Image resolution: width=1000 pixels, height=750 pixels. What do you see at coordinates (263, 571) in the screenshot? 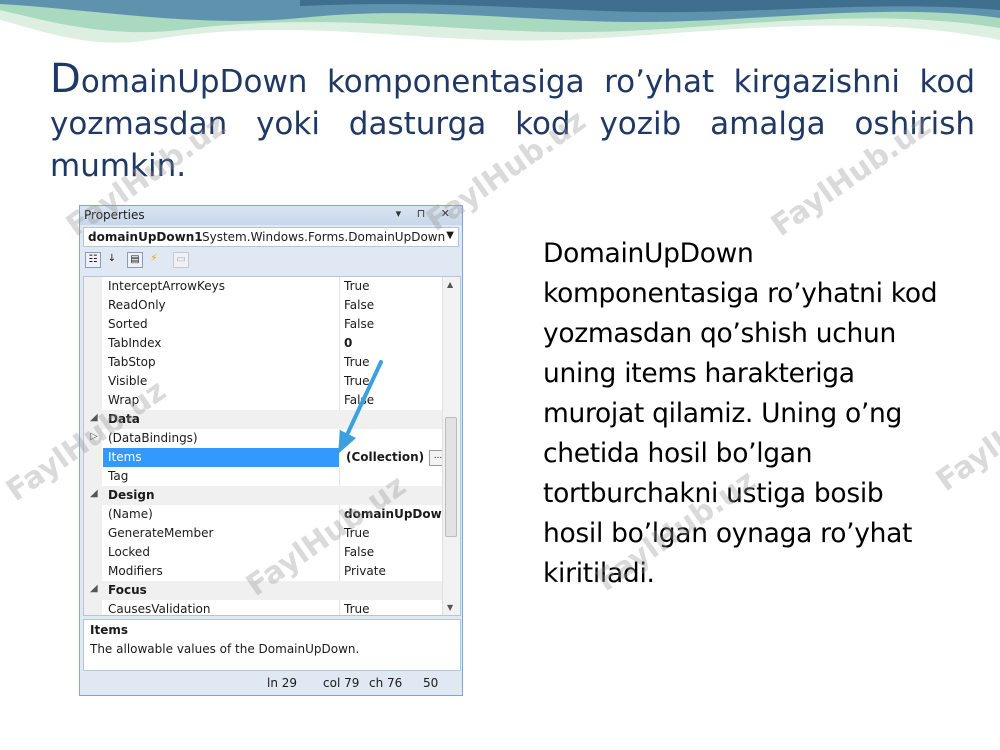
I see `property-row: Modifiers Private` at bounding box center [263, 571].